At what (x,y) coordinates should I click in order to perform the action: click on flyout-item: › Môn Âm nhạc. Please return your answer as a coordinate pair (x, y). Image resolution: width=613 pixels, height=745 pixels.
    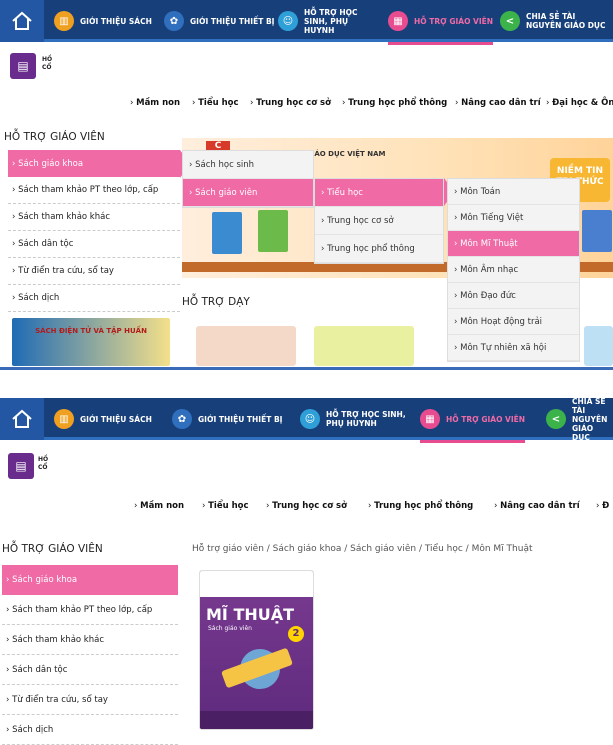
    Looking at the image, I should click on (513, 270).